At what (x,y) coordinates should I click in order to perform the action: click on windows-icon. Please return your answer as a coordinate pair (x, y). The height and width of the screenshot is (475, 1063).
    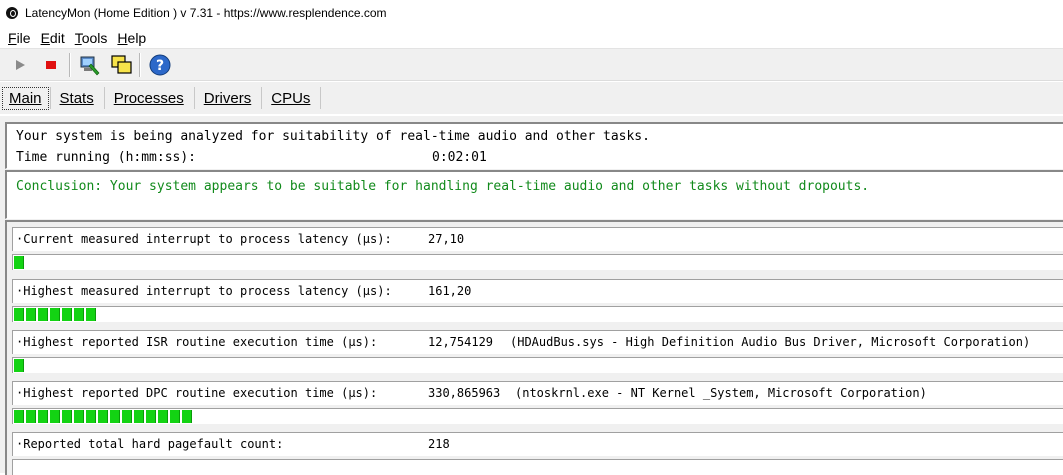
    Looking at the image, I should click on (121, 64).